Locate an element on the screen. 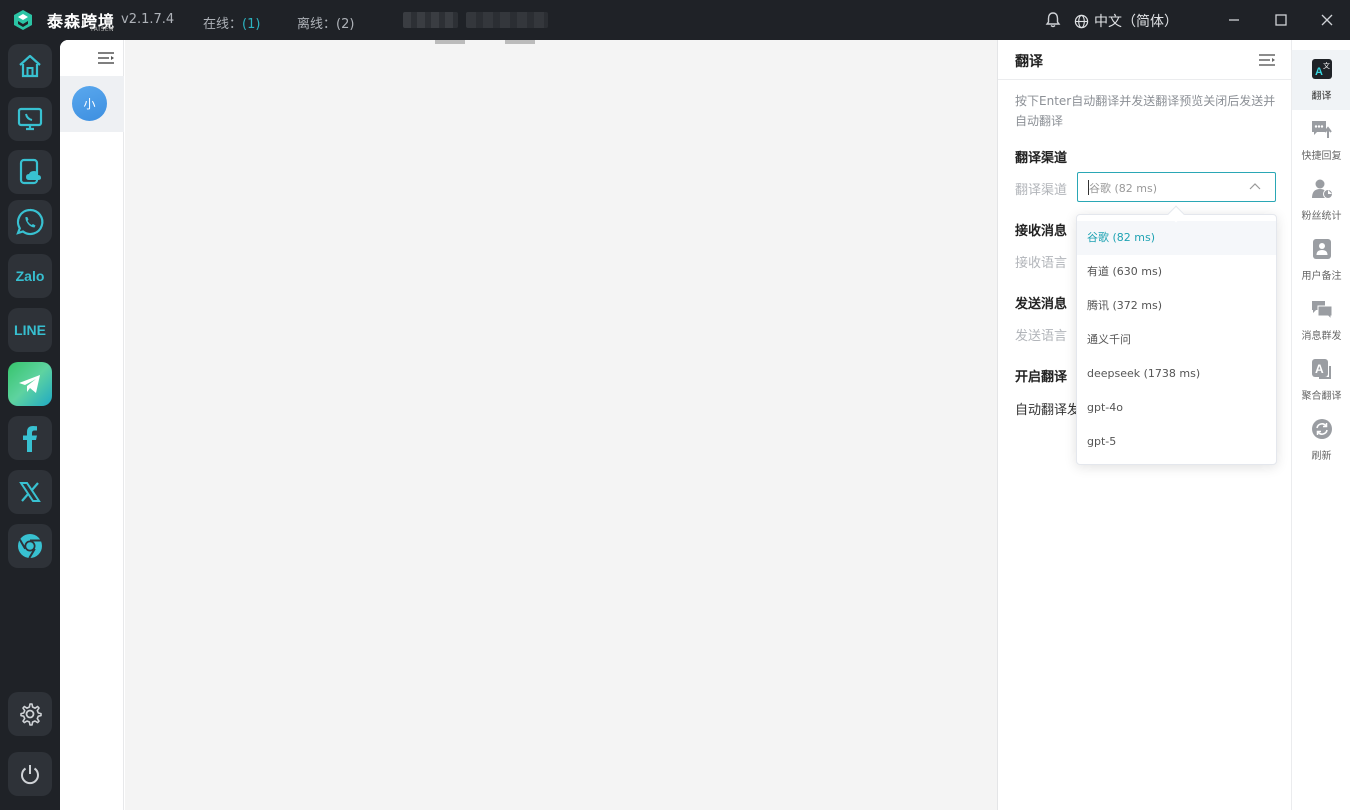 This screenshot has height=810, width=1350. rail-cloud-phone-button is located at coordinates (30, 172).